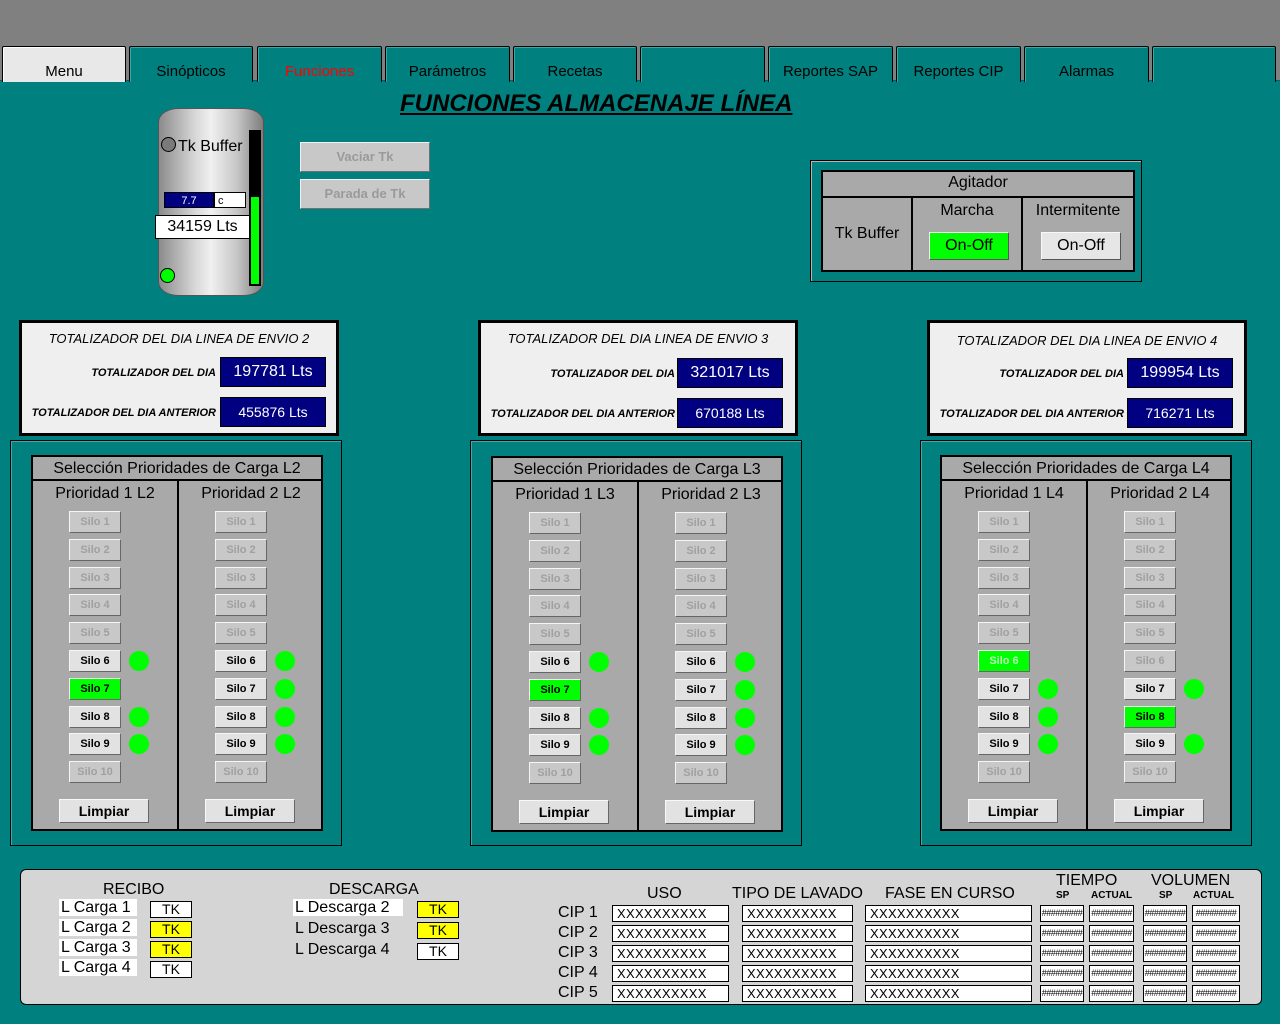 The height and width of the screenshot is (1024, 1280). Describe the element at coordinates (365, 194) in the screenshot. I see `parada-tk-button: Parada de Tk` at that location.